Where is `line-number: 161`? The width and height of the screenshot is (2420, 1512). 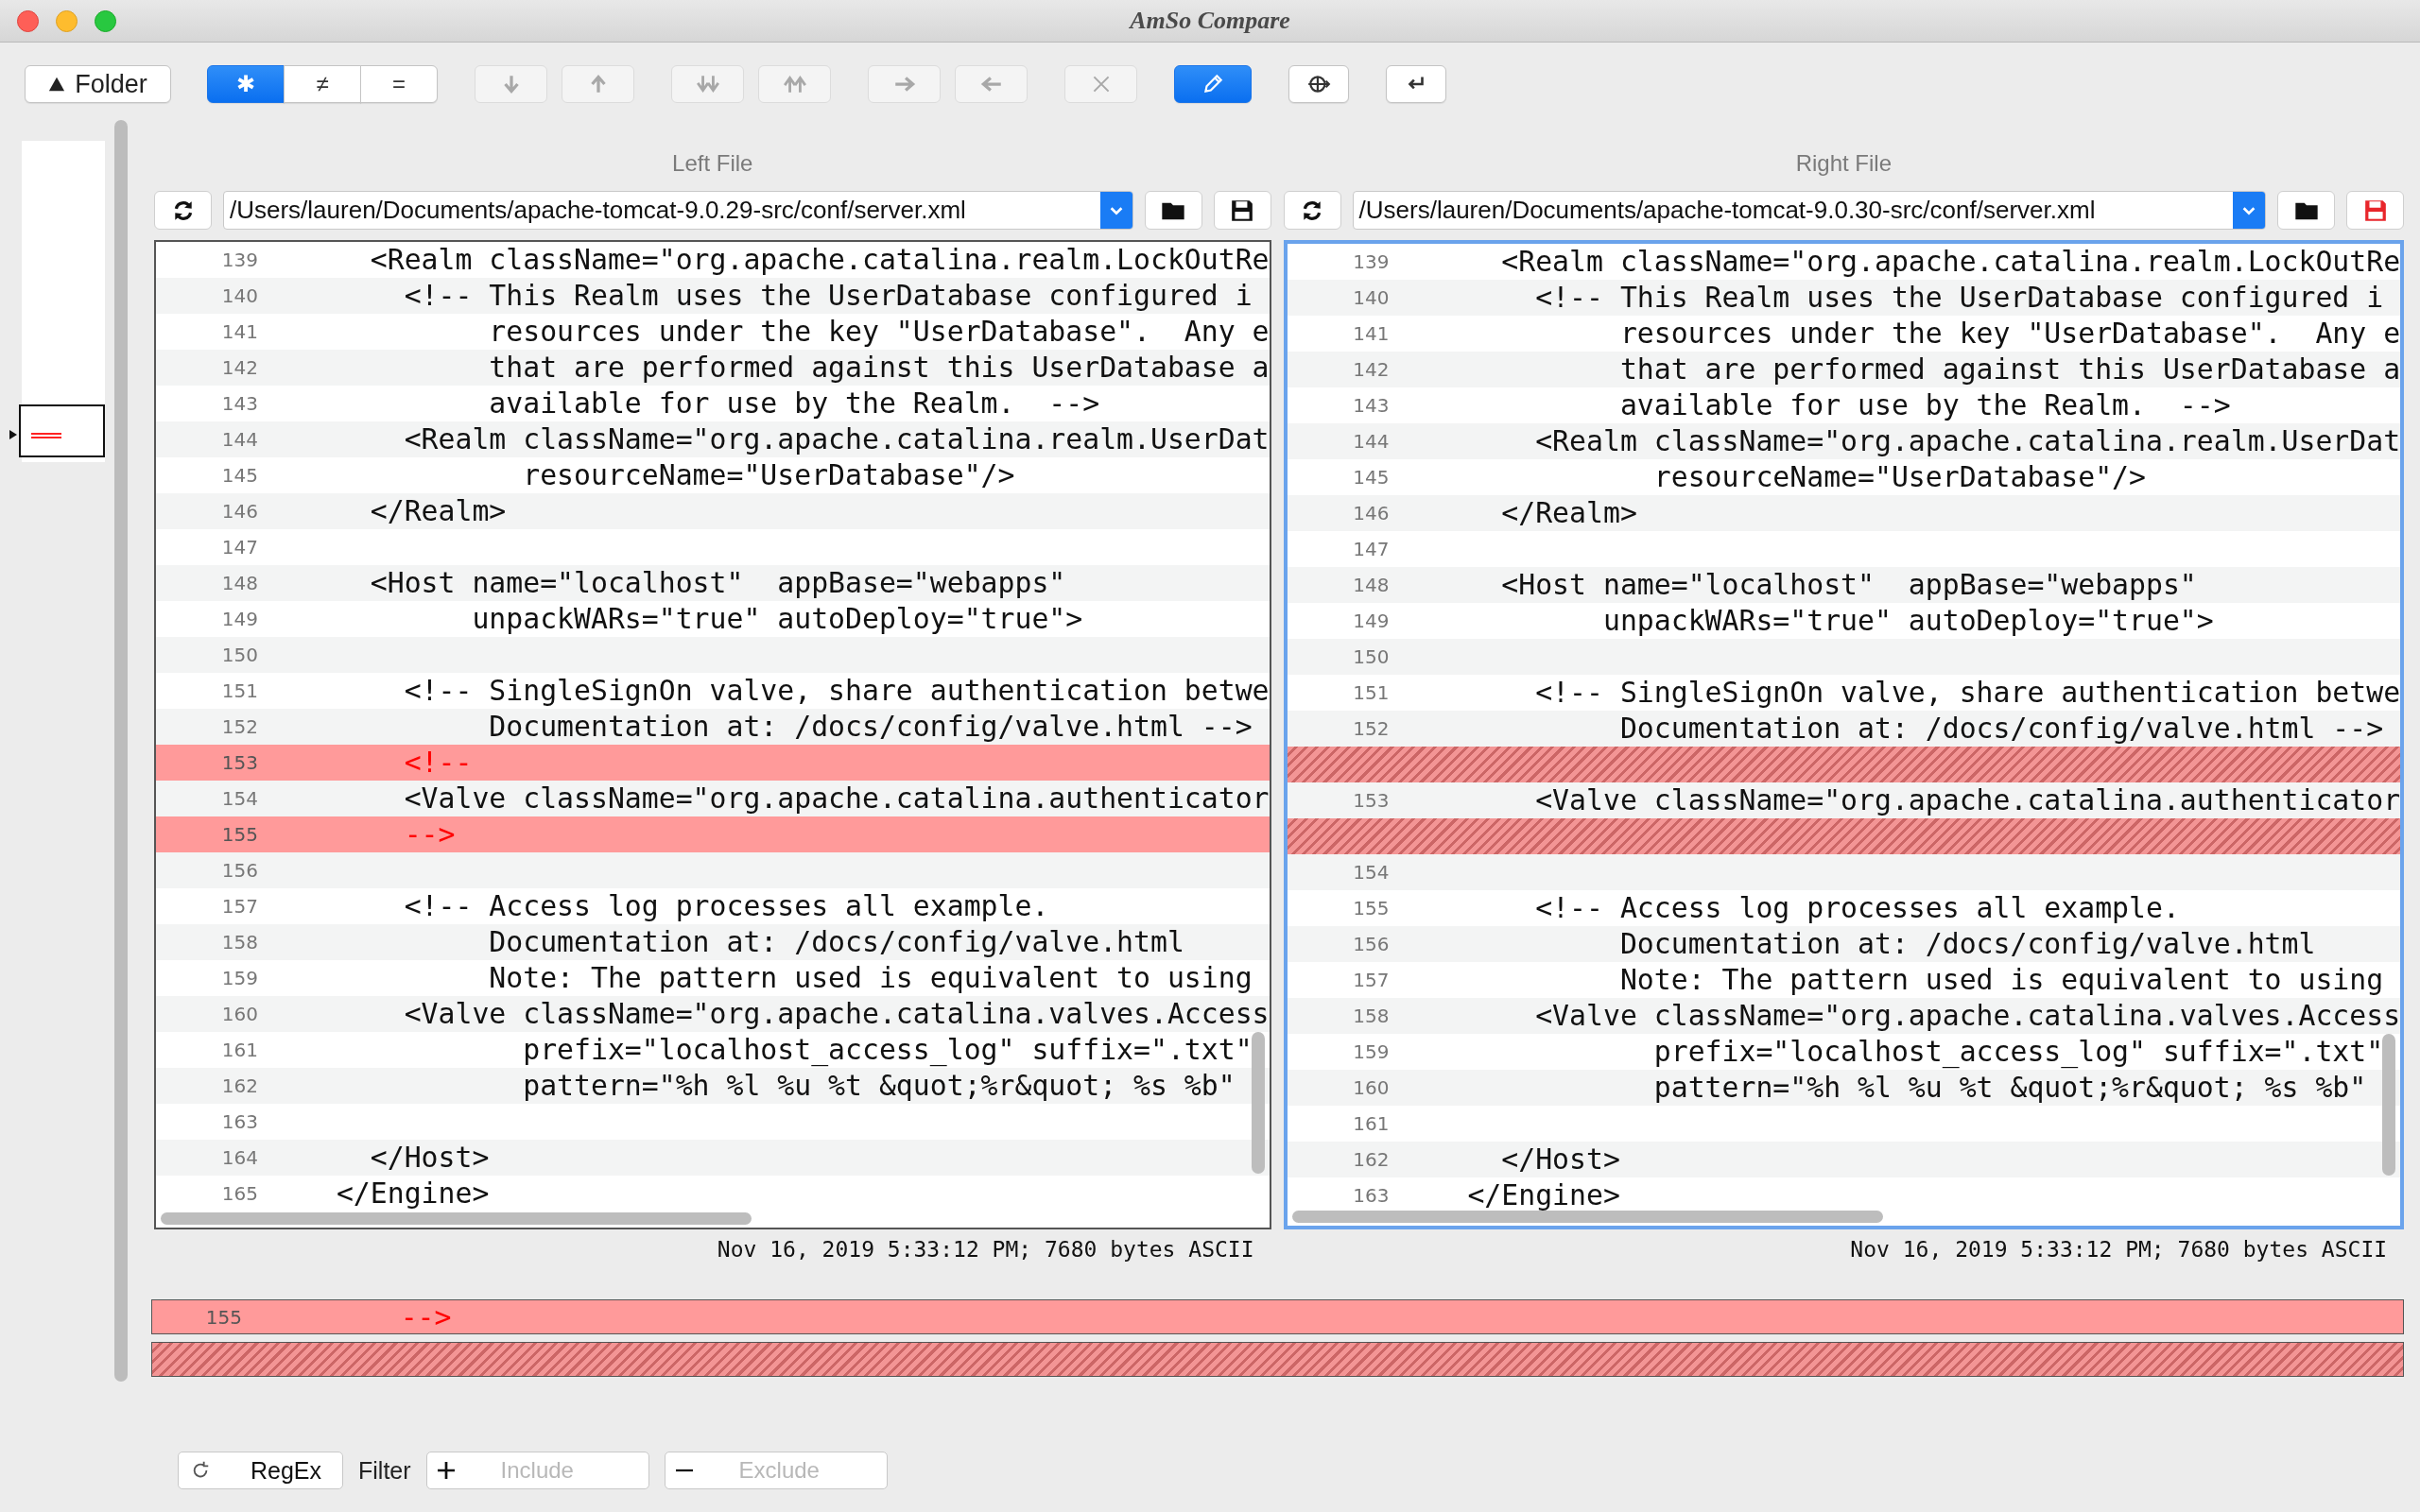 line-number: 161 is located at coordinates (239, 1050).